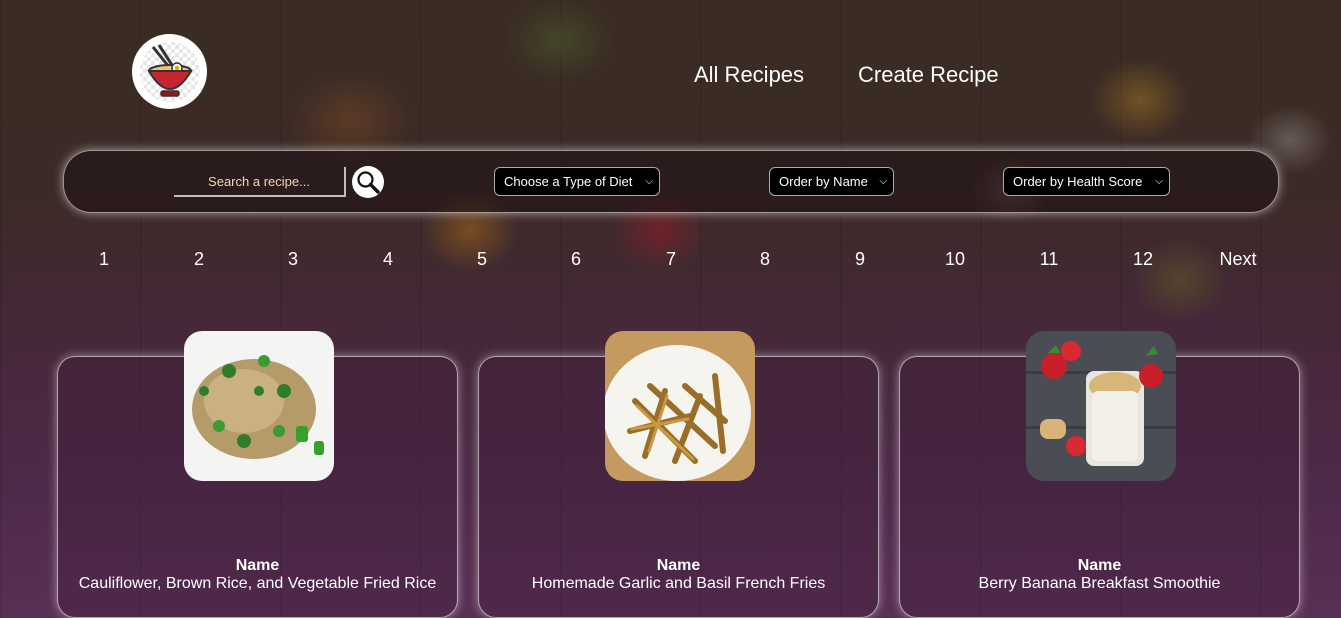 The height and width of the screenshot is (618, 1341). What do you see at coordinates (568, 181) in the screenshot?
I see `diet-type-select-value: Choose a Type of Diet` at bounding box center [568, 181].